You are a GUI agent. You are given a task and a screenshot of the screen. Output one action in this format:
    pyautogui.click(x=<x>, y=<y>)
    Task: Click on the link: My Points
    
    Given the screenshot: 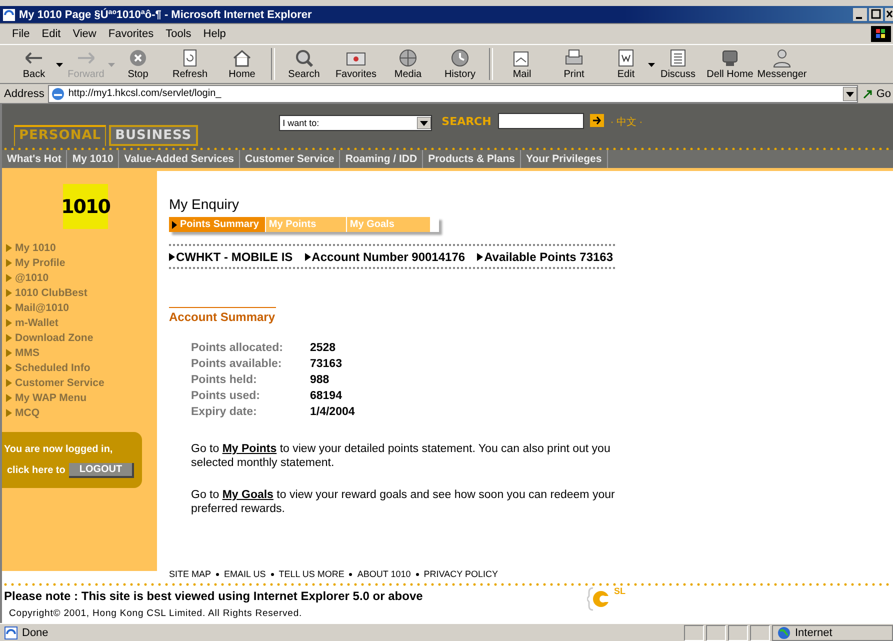 What is the action you would take?
    pyautogui.click(x=249, y=449)
    